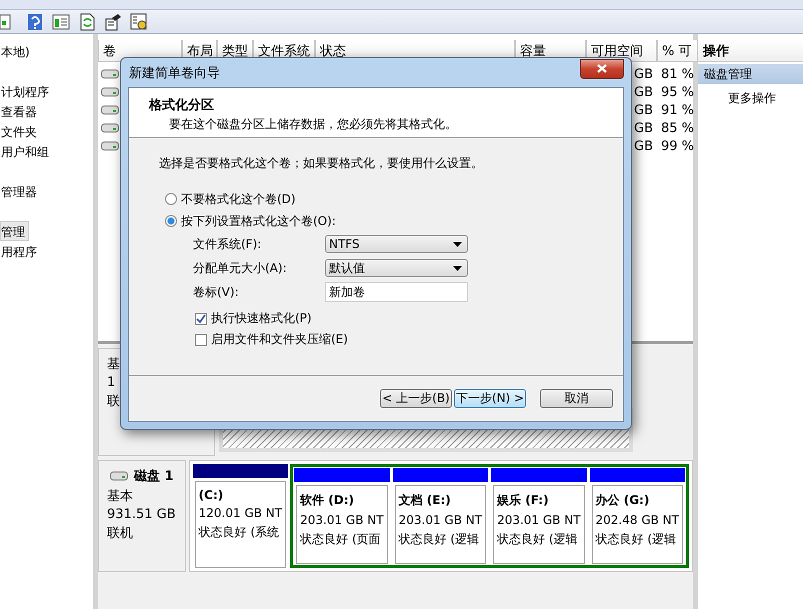  Describe the element at coordinates (227, 244) in the screenshot. I see `field-label: 文件系统(F):` at that location.